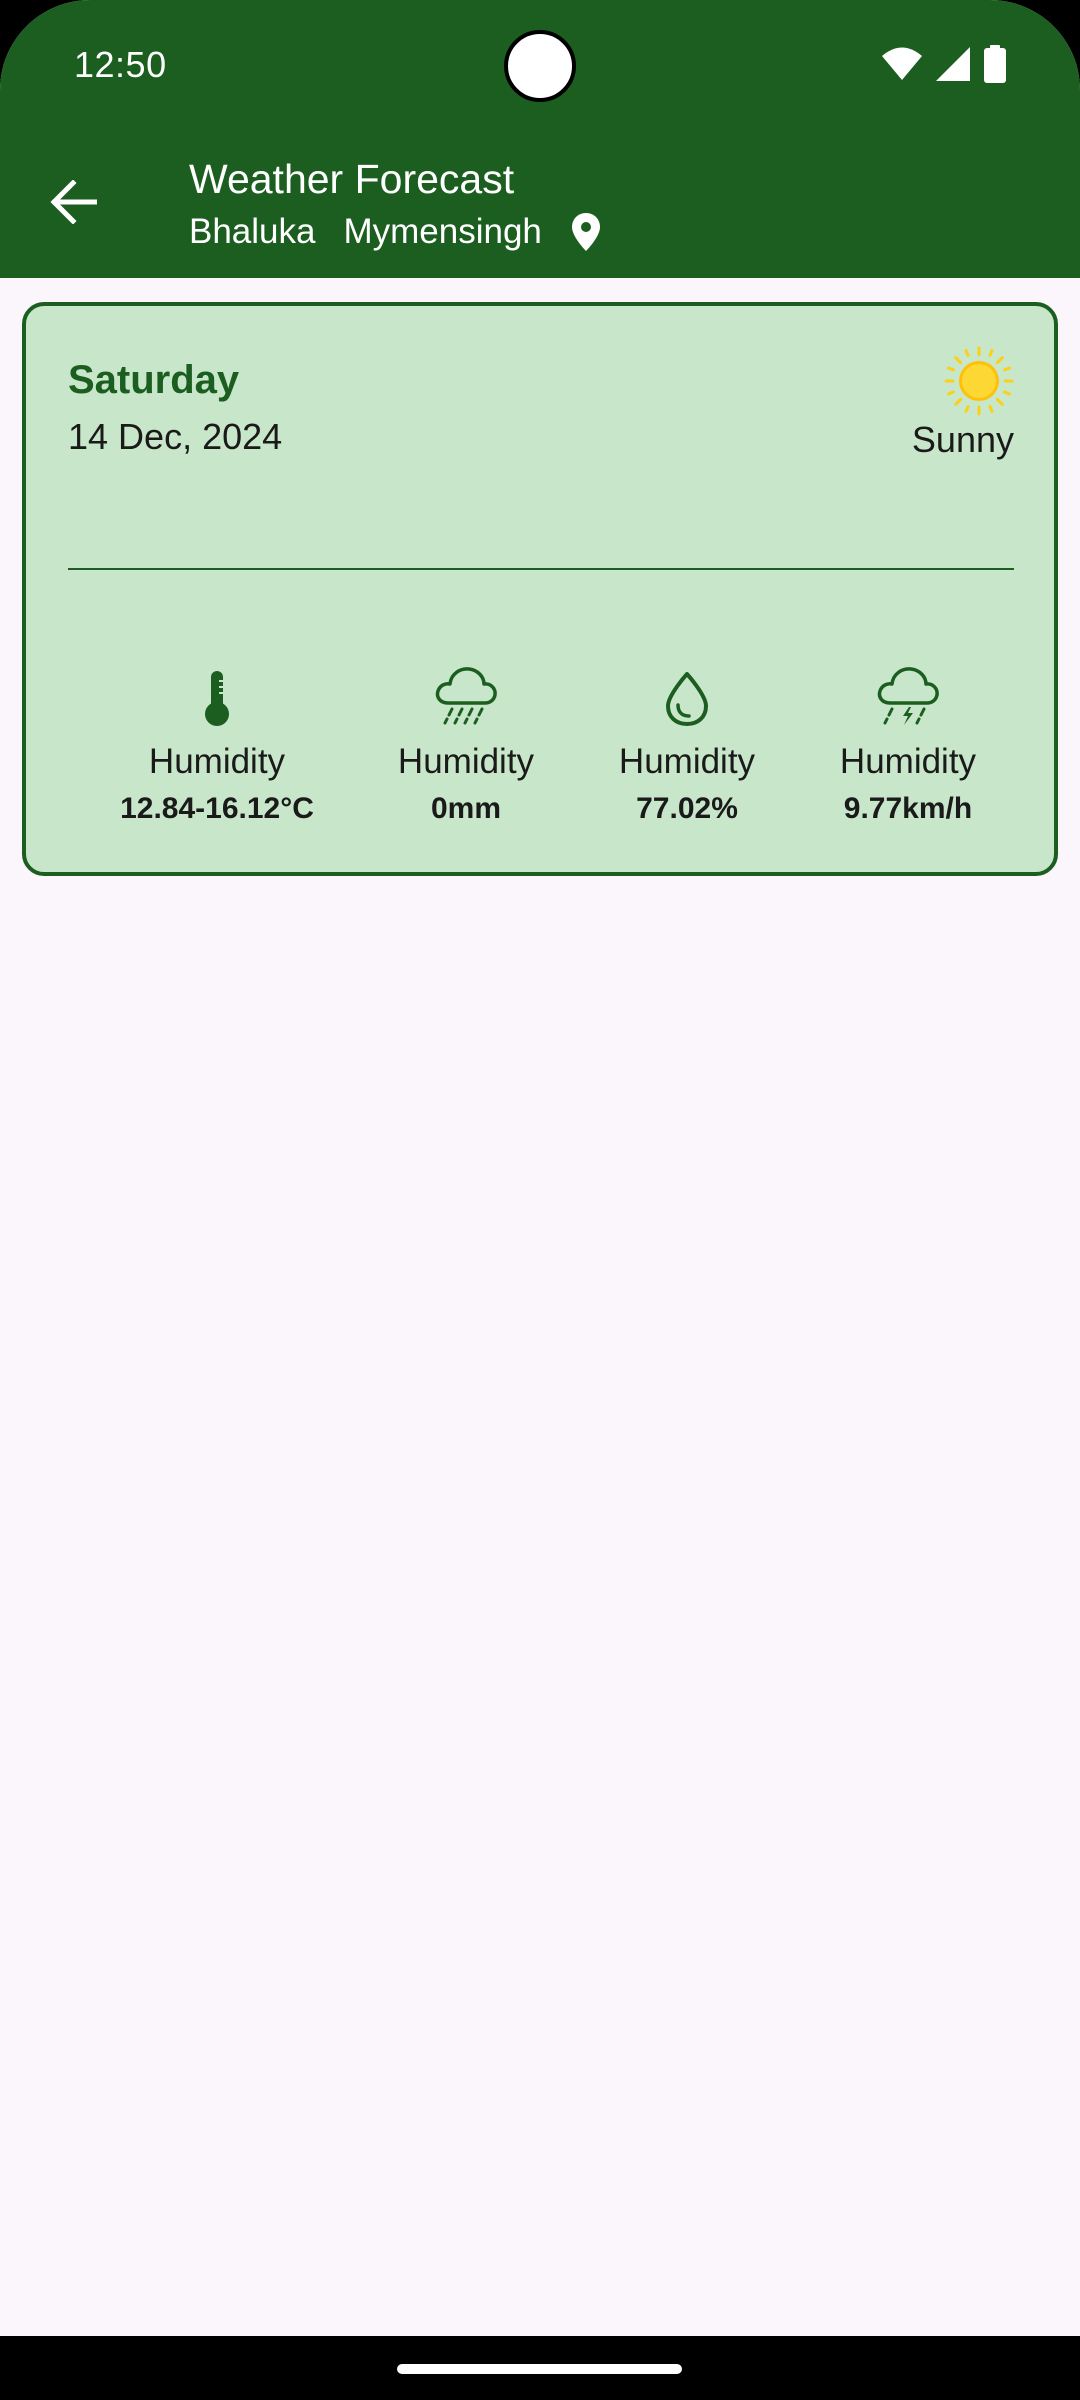 Image resolution: width=1080 pixels, height=2400 pixels. I want to click on stat-value: 9.77km/h, so click(908, 808).